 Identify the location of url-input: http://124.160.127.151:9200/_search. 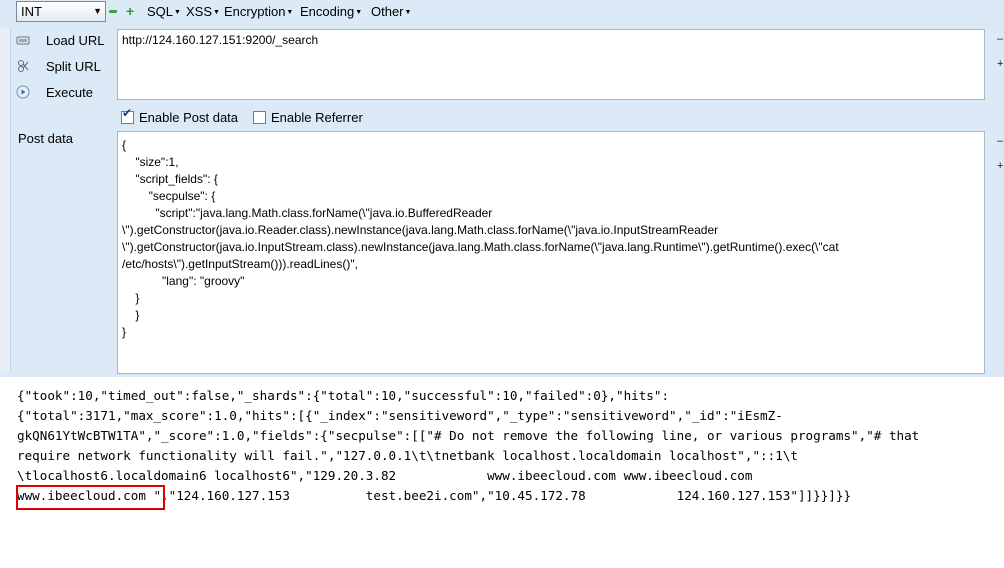
(551, 64).